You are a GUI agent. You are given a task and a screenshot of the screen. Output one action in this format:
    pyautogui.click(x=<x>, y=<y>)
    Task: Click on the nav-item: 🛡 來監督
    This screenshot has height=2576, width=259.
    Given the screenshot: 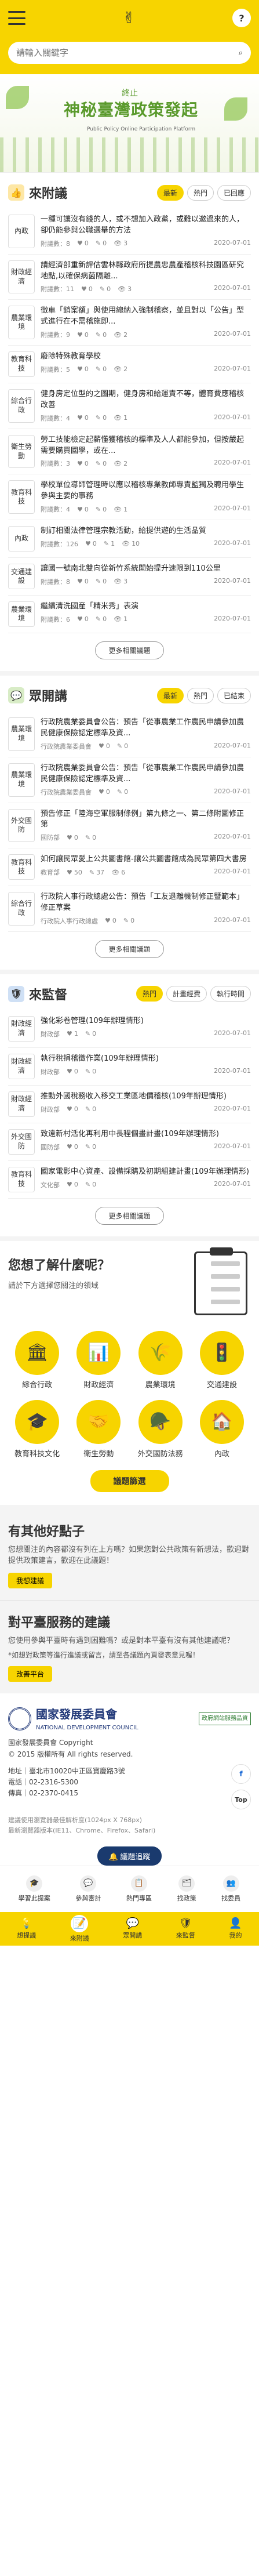 What is the action you would take?
    pyautogui.click(x=185, y=1928)
    